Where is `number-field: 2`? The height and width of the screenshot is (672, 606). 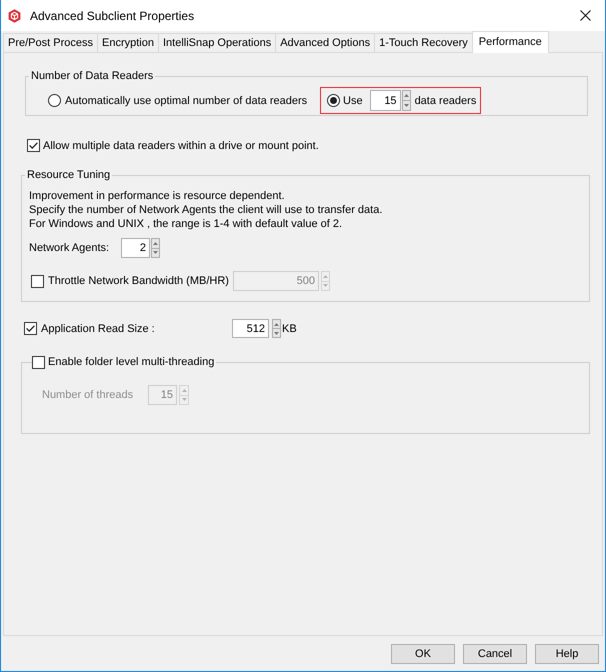 number-field: 2 is located at coordinates (135, 248).